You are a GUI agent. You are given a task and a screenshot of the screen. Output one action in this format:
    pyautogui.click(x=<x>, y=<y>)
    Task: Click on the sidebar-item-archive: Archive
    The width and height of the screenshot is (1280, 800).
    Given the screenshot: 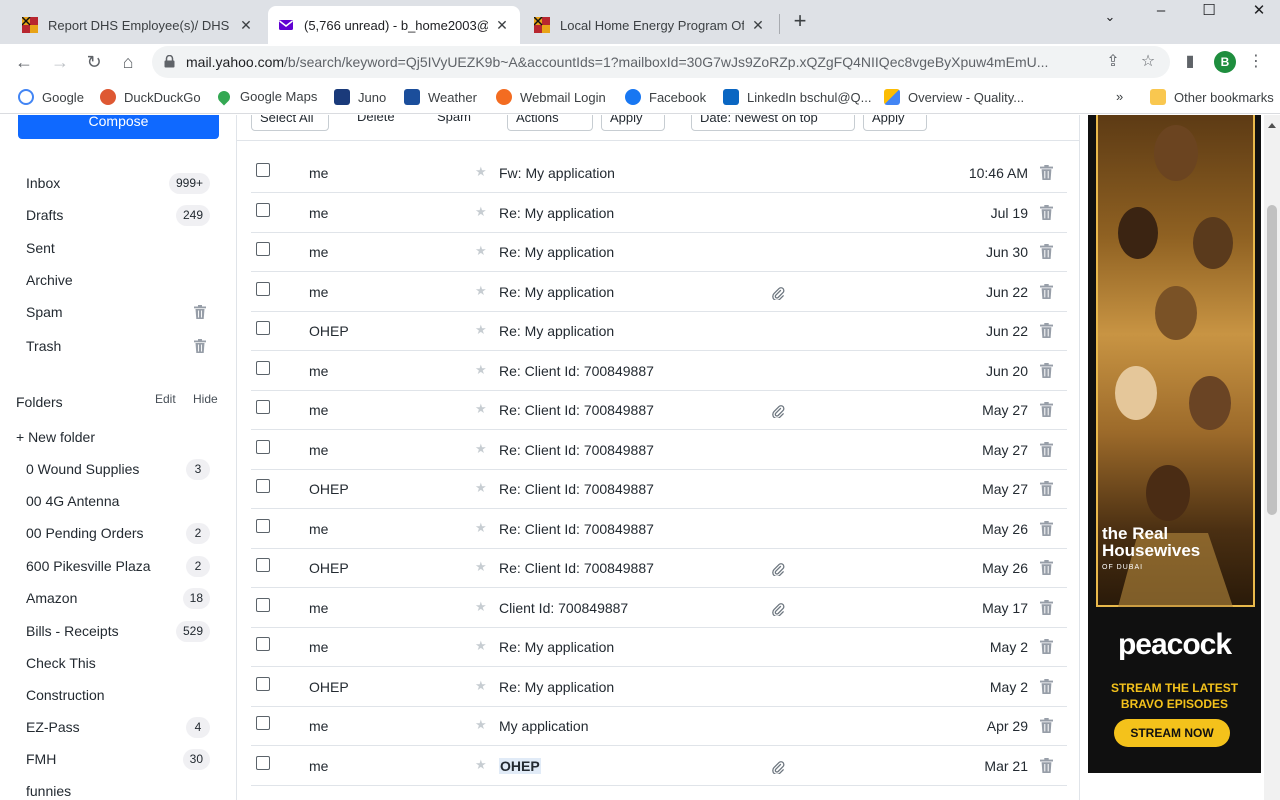 What is the action you would take?
    pyautogui.click(x=118, y=280)
    